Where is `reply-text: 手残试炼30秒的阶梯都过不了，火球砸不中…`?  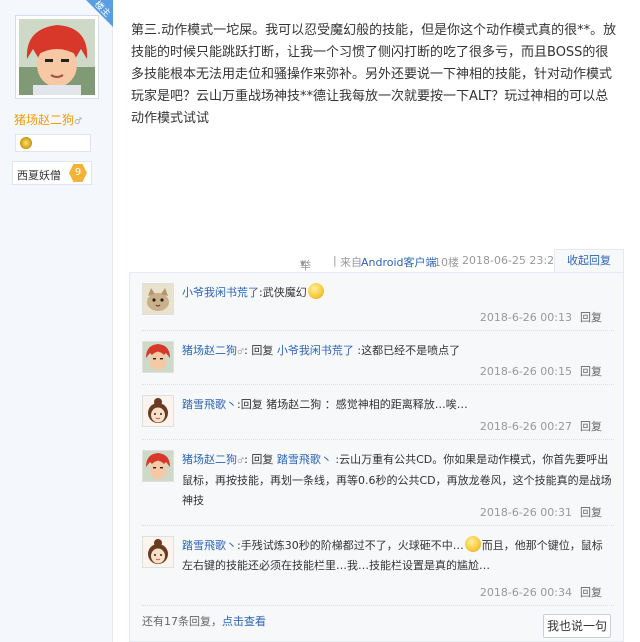 reply-text: 手残试炼30秒的阶梯都过不了，火球砸不中… is located at coordinates (352, 545).